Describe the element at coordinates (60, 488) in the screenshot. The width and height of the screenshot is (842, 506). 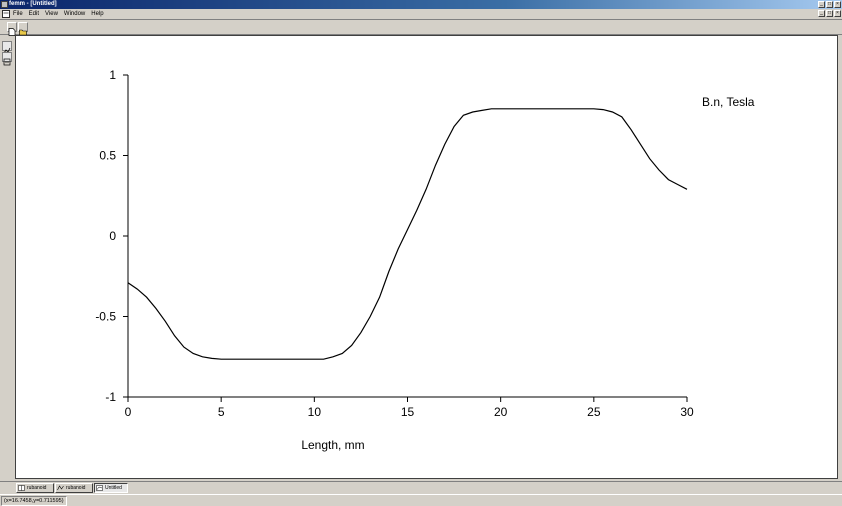
I see `postprocessor-icon` at that location.